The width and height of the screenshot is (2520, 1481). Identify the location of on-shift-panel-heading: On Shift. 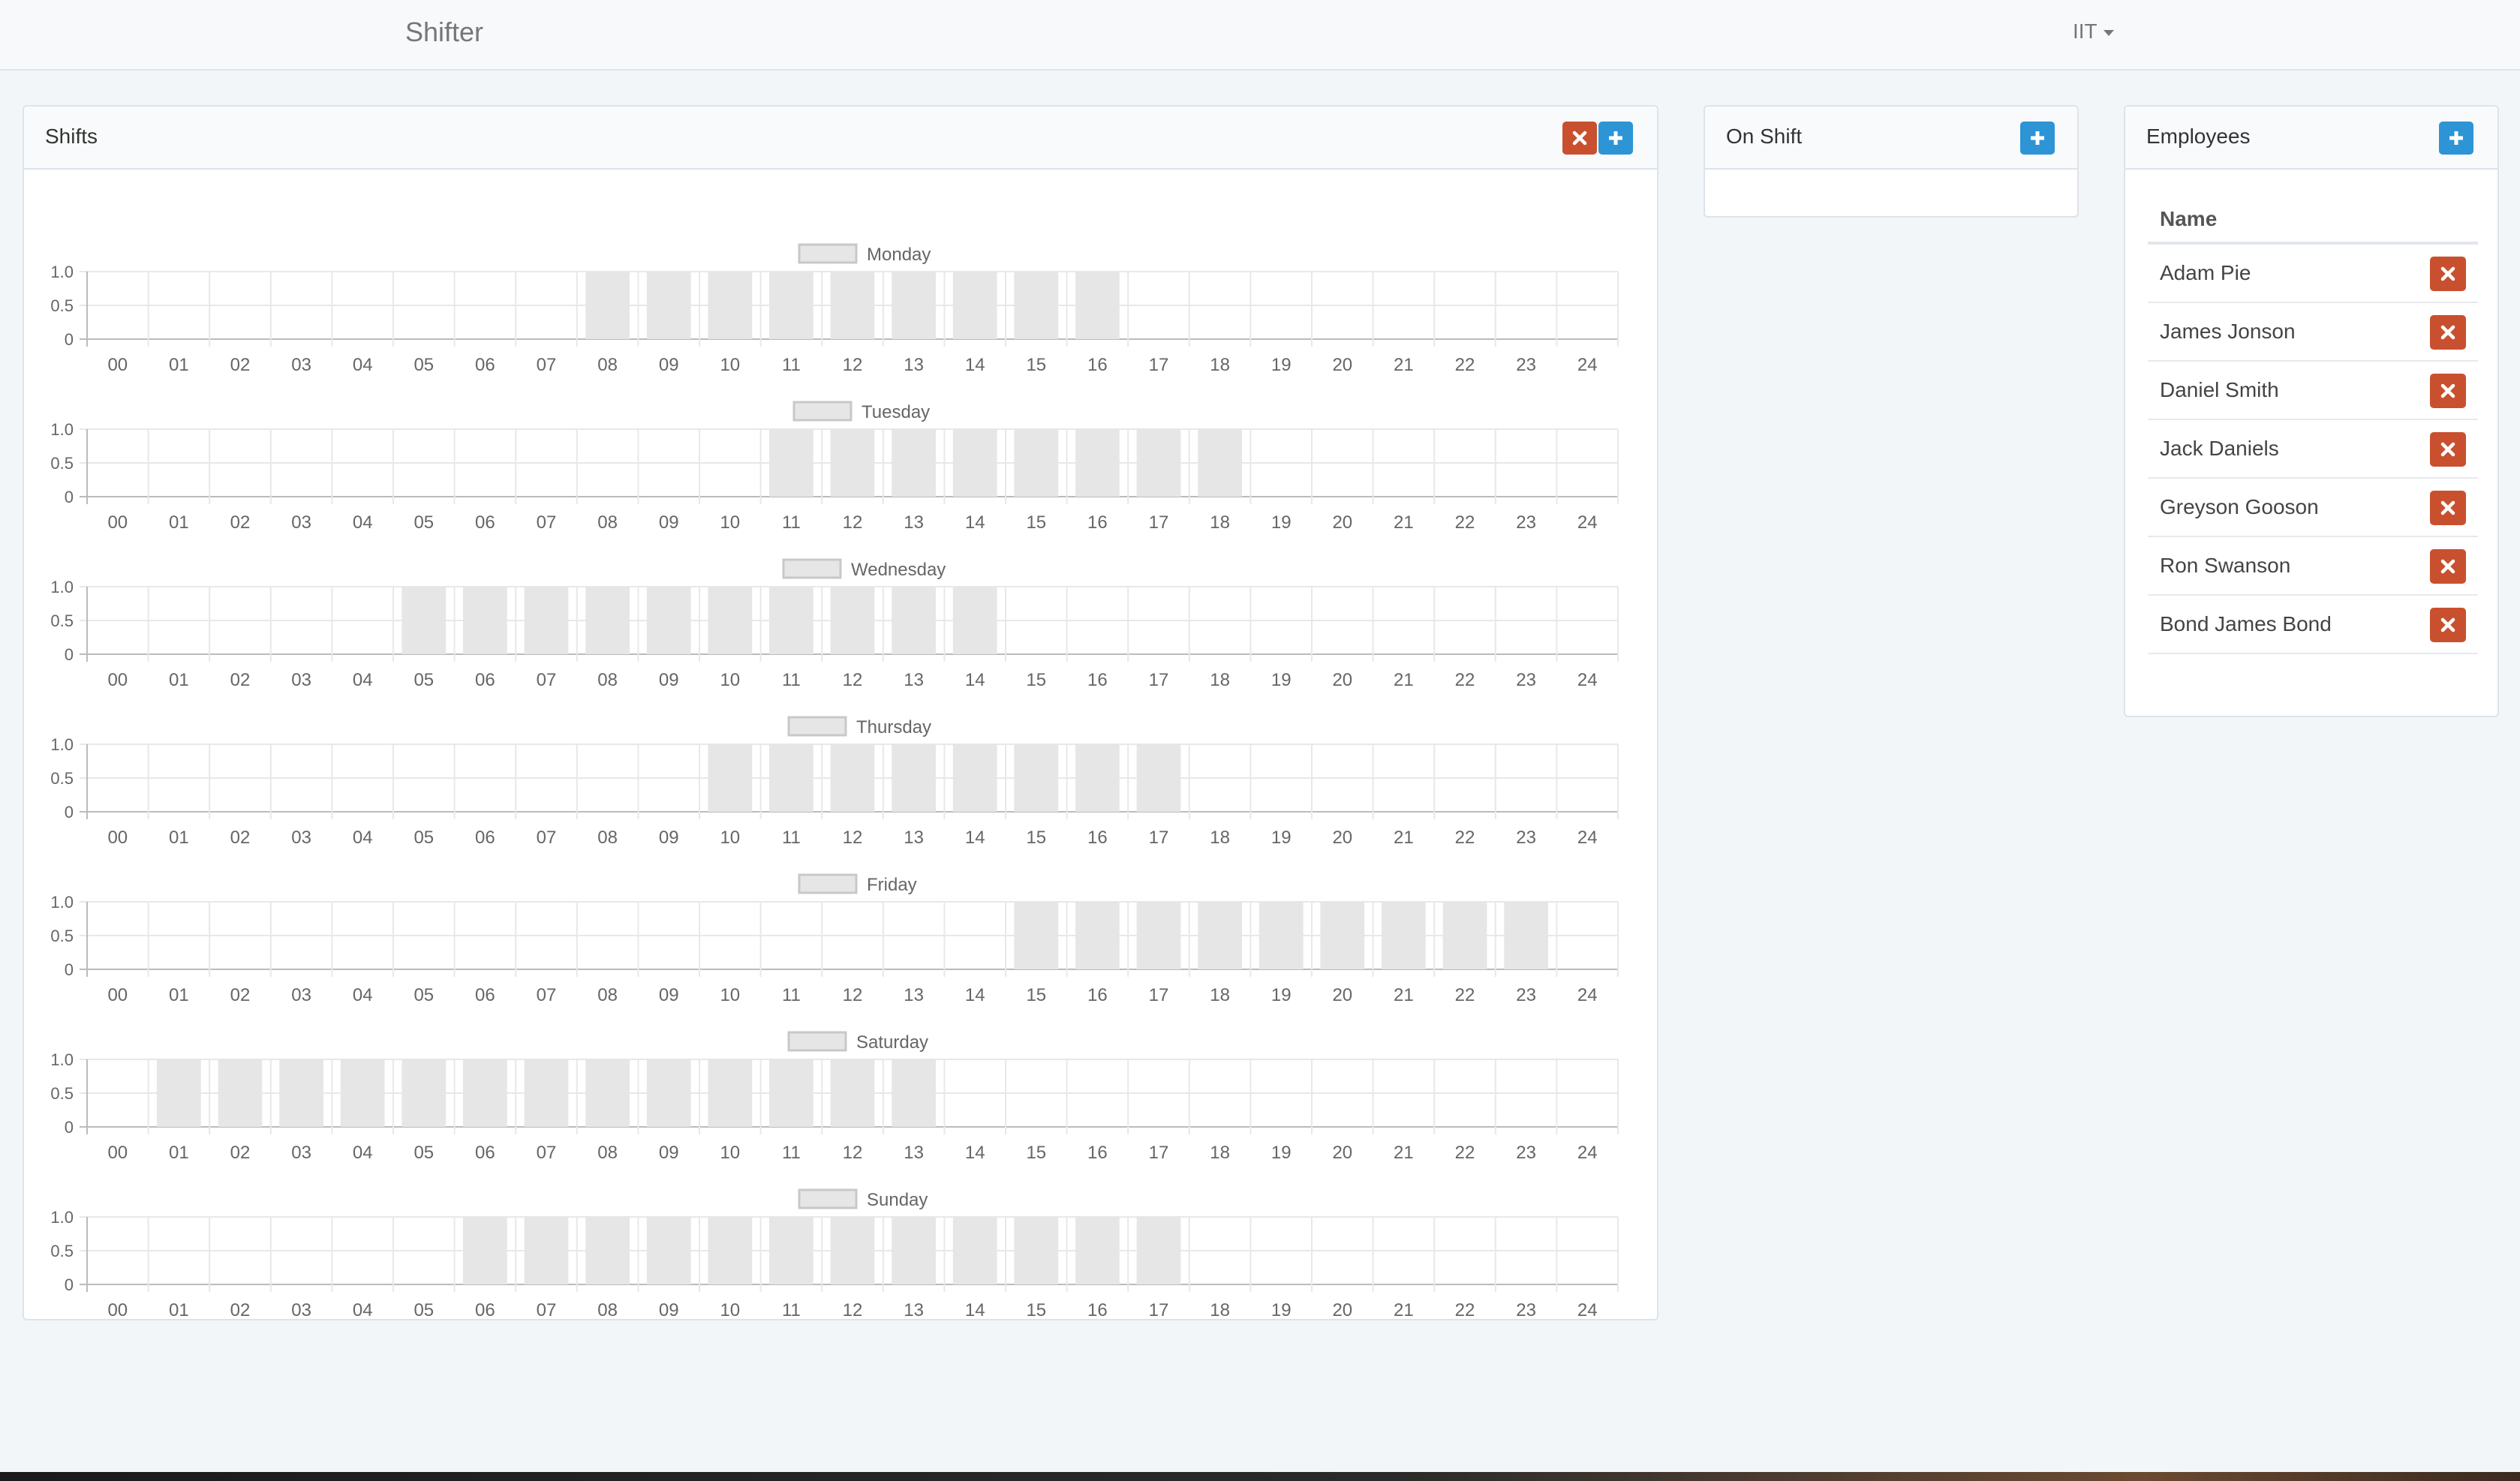
(1891, 138).